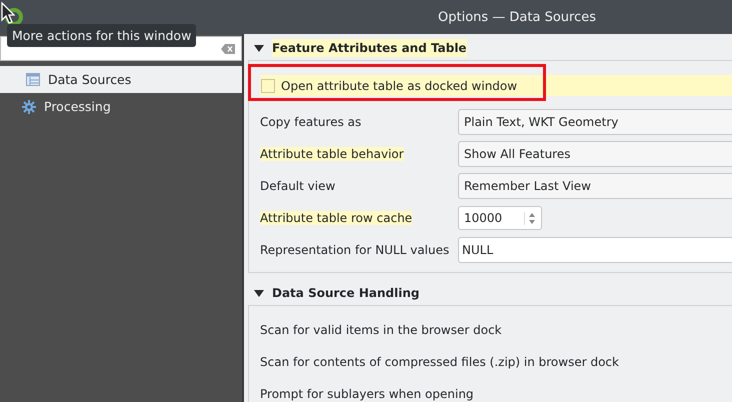 This screenshot has width=732, height=402. Describe the element at coordinates (121, 79) in the screenshot. I see `sidebar-item: Data Sources` at that location.